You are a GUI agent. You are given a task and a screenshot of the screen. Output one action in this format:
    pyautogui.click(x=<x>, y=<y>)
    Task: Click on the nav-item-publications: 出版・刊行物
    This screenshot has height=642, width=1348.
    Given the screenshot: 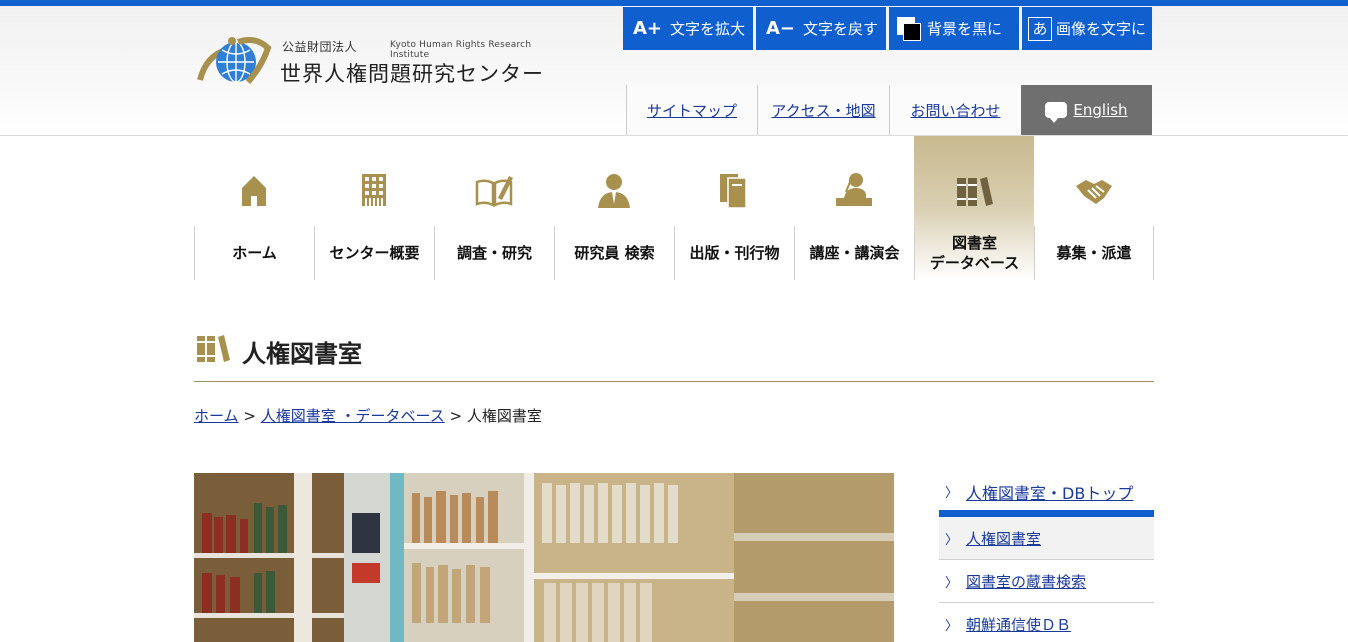 What is the action you would take?
    pyautogui.click(x=734, y=208)
    